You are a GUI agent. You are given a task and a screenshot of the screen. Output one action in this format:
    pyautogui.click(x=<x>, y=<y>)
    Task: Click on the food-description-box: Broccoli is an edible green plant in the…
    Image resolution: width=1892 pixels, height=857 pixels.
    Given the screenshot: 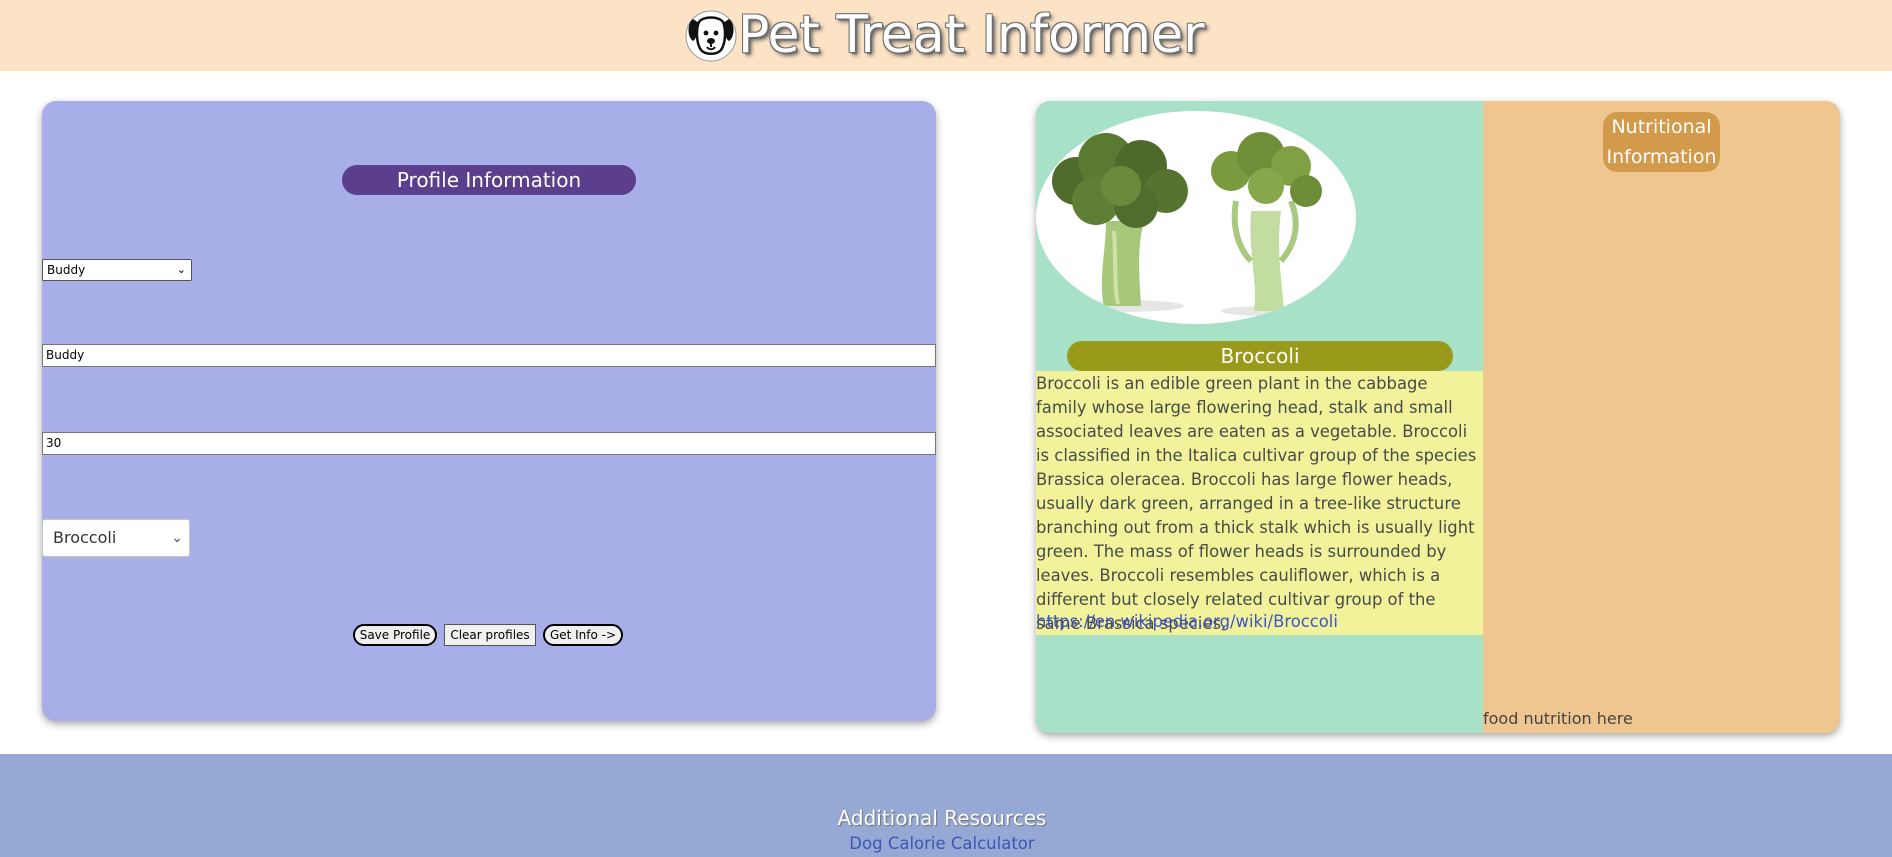 What is the action you would take?
    pyautogui.click(x=1259, y=503)
    